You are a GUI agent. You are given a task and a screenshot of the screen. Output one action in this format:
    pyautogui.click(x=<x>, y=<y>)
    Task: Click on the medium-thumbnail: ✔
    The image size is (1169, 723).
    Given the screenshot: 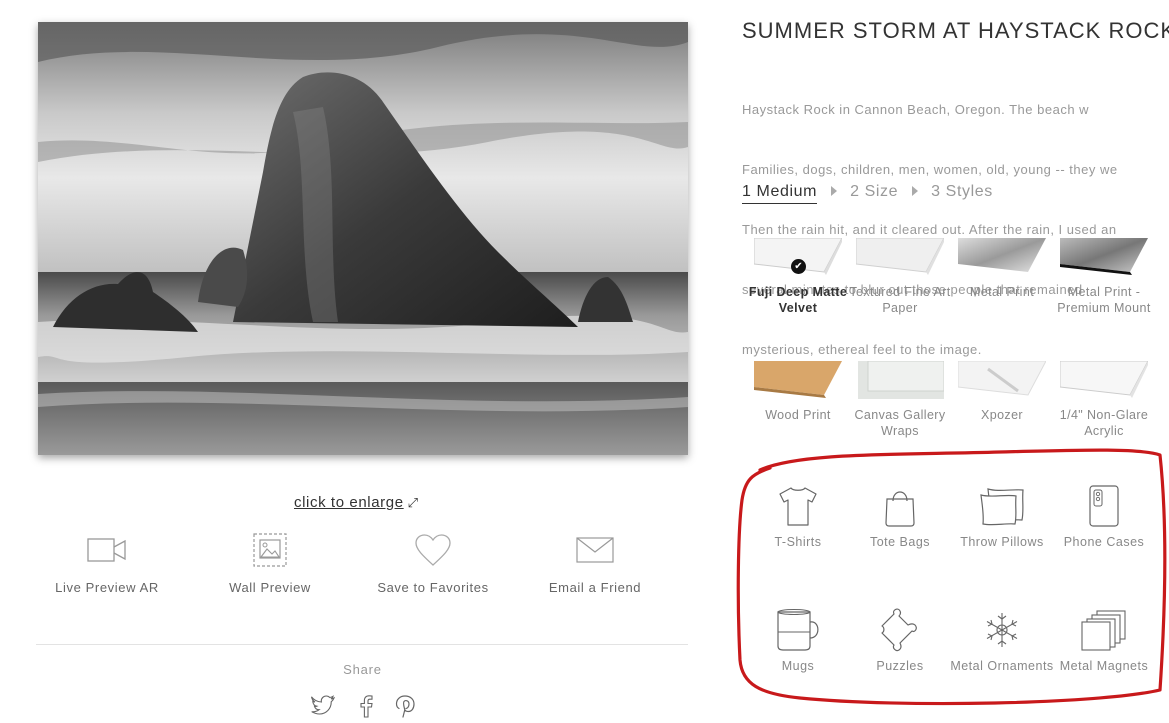 What is the action you would take?
    pyautogui.click(x=798, y=257)
    